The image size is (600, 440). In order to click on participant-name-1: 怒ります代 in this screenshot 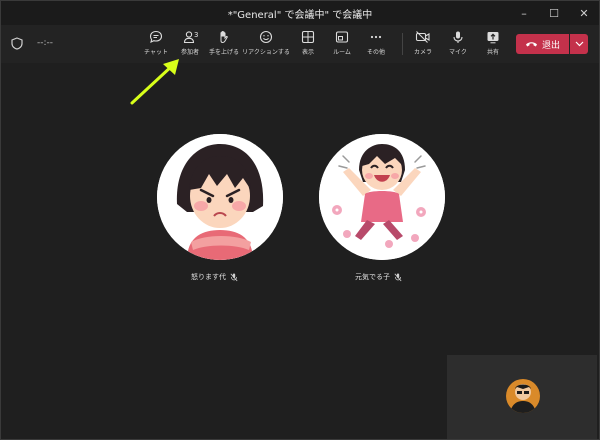, I will do `click(214, 277)`.